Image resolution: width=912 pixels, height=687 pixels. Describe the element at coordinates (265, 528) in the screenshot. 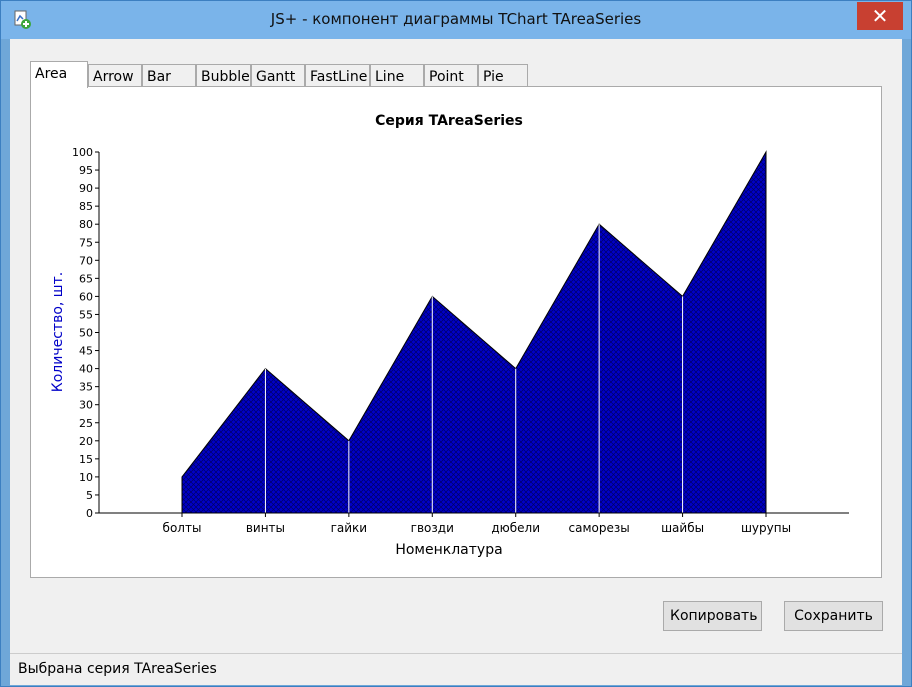

I see `x-tick-label: винты` at that location.